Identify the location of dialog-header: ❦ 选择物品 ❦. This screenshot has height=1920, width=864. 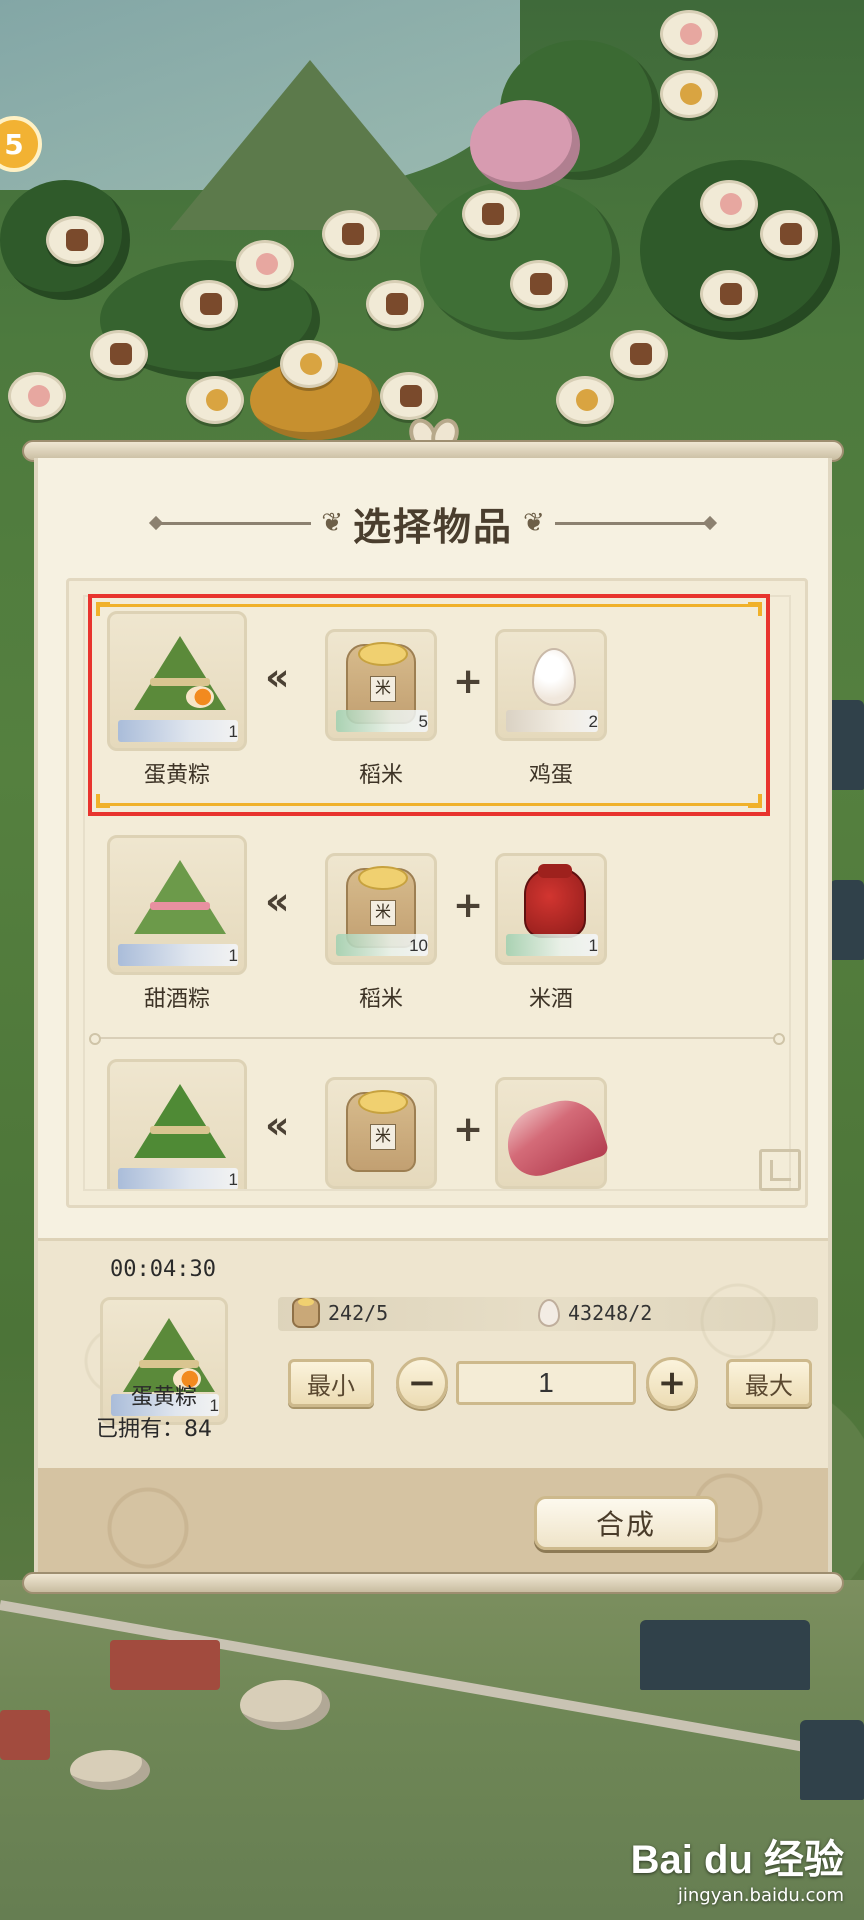
(433, 523).